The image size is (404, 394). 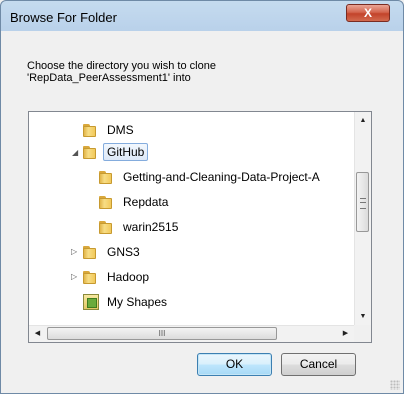 I want to click on grip-icon, so click(x=363, y=203).